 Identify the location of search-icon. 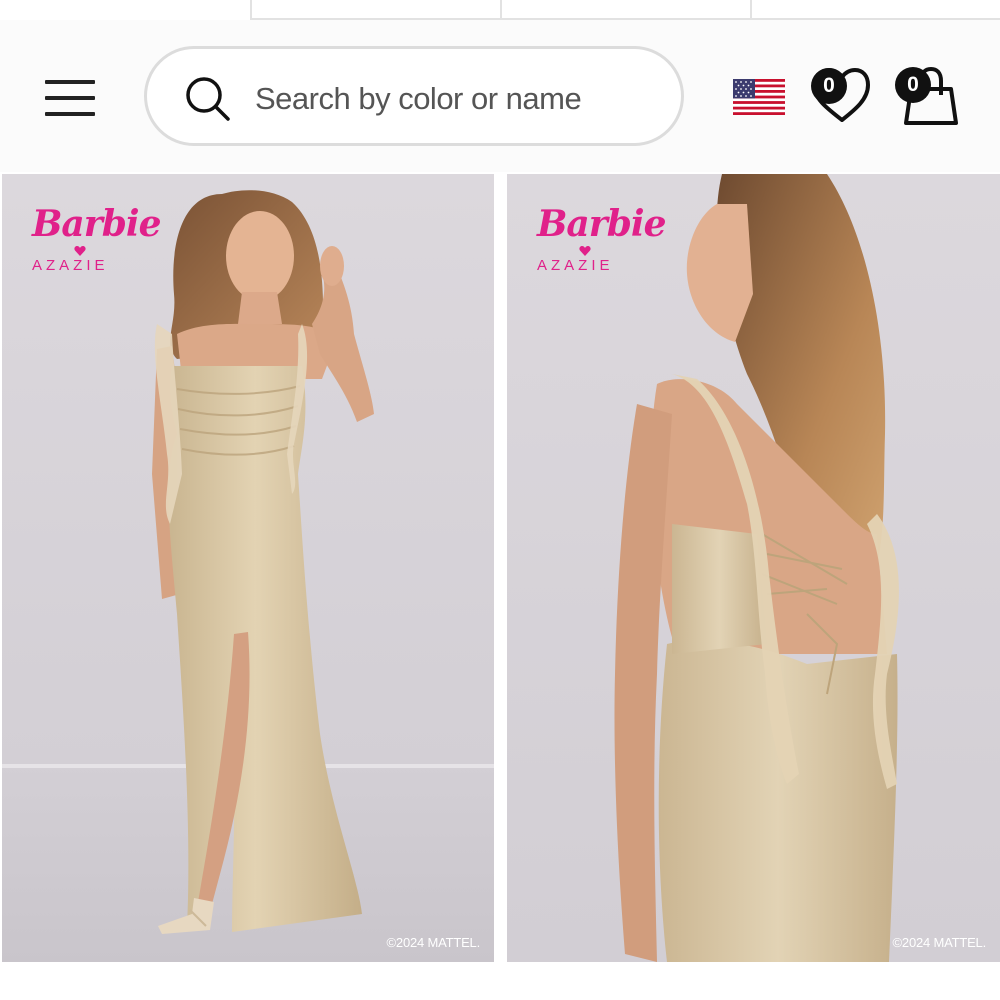
(208, 99).